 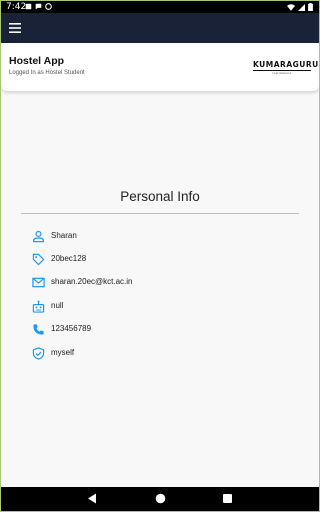 I want to click on message-icon, so click(x=38, y=6).